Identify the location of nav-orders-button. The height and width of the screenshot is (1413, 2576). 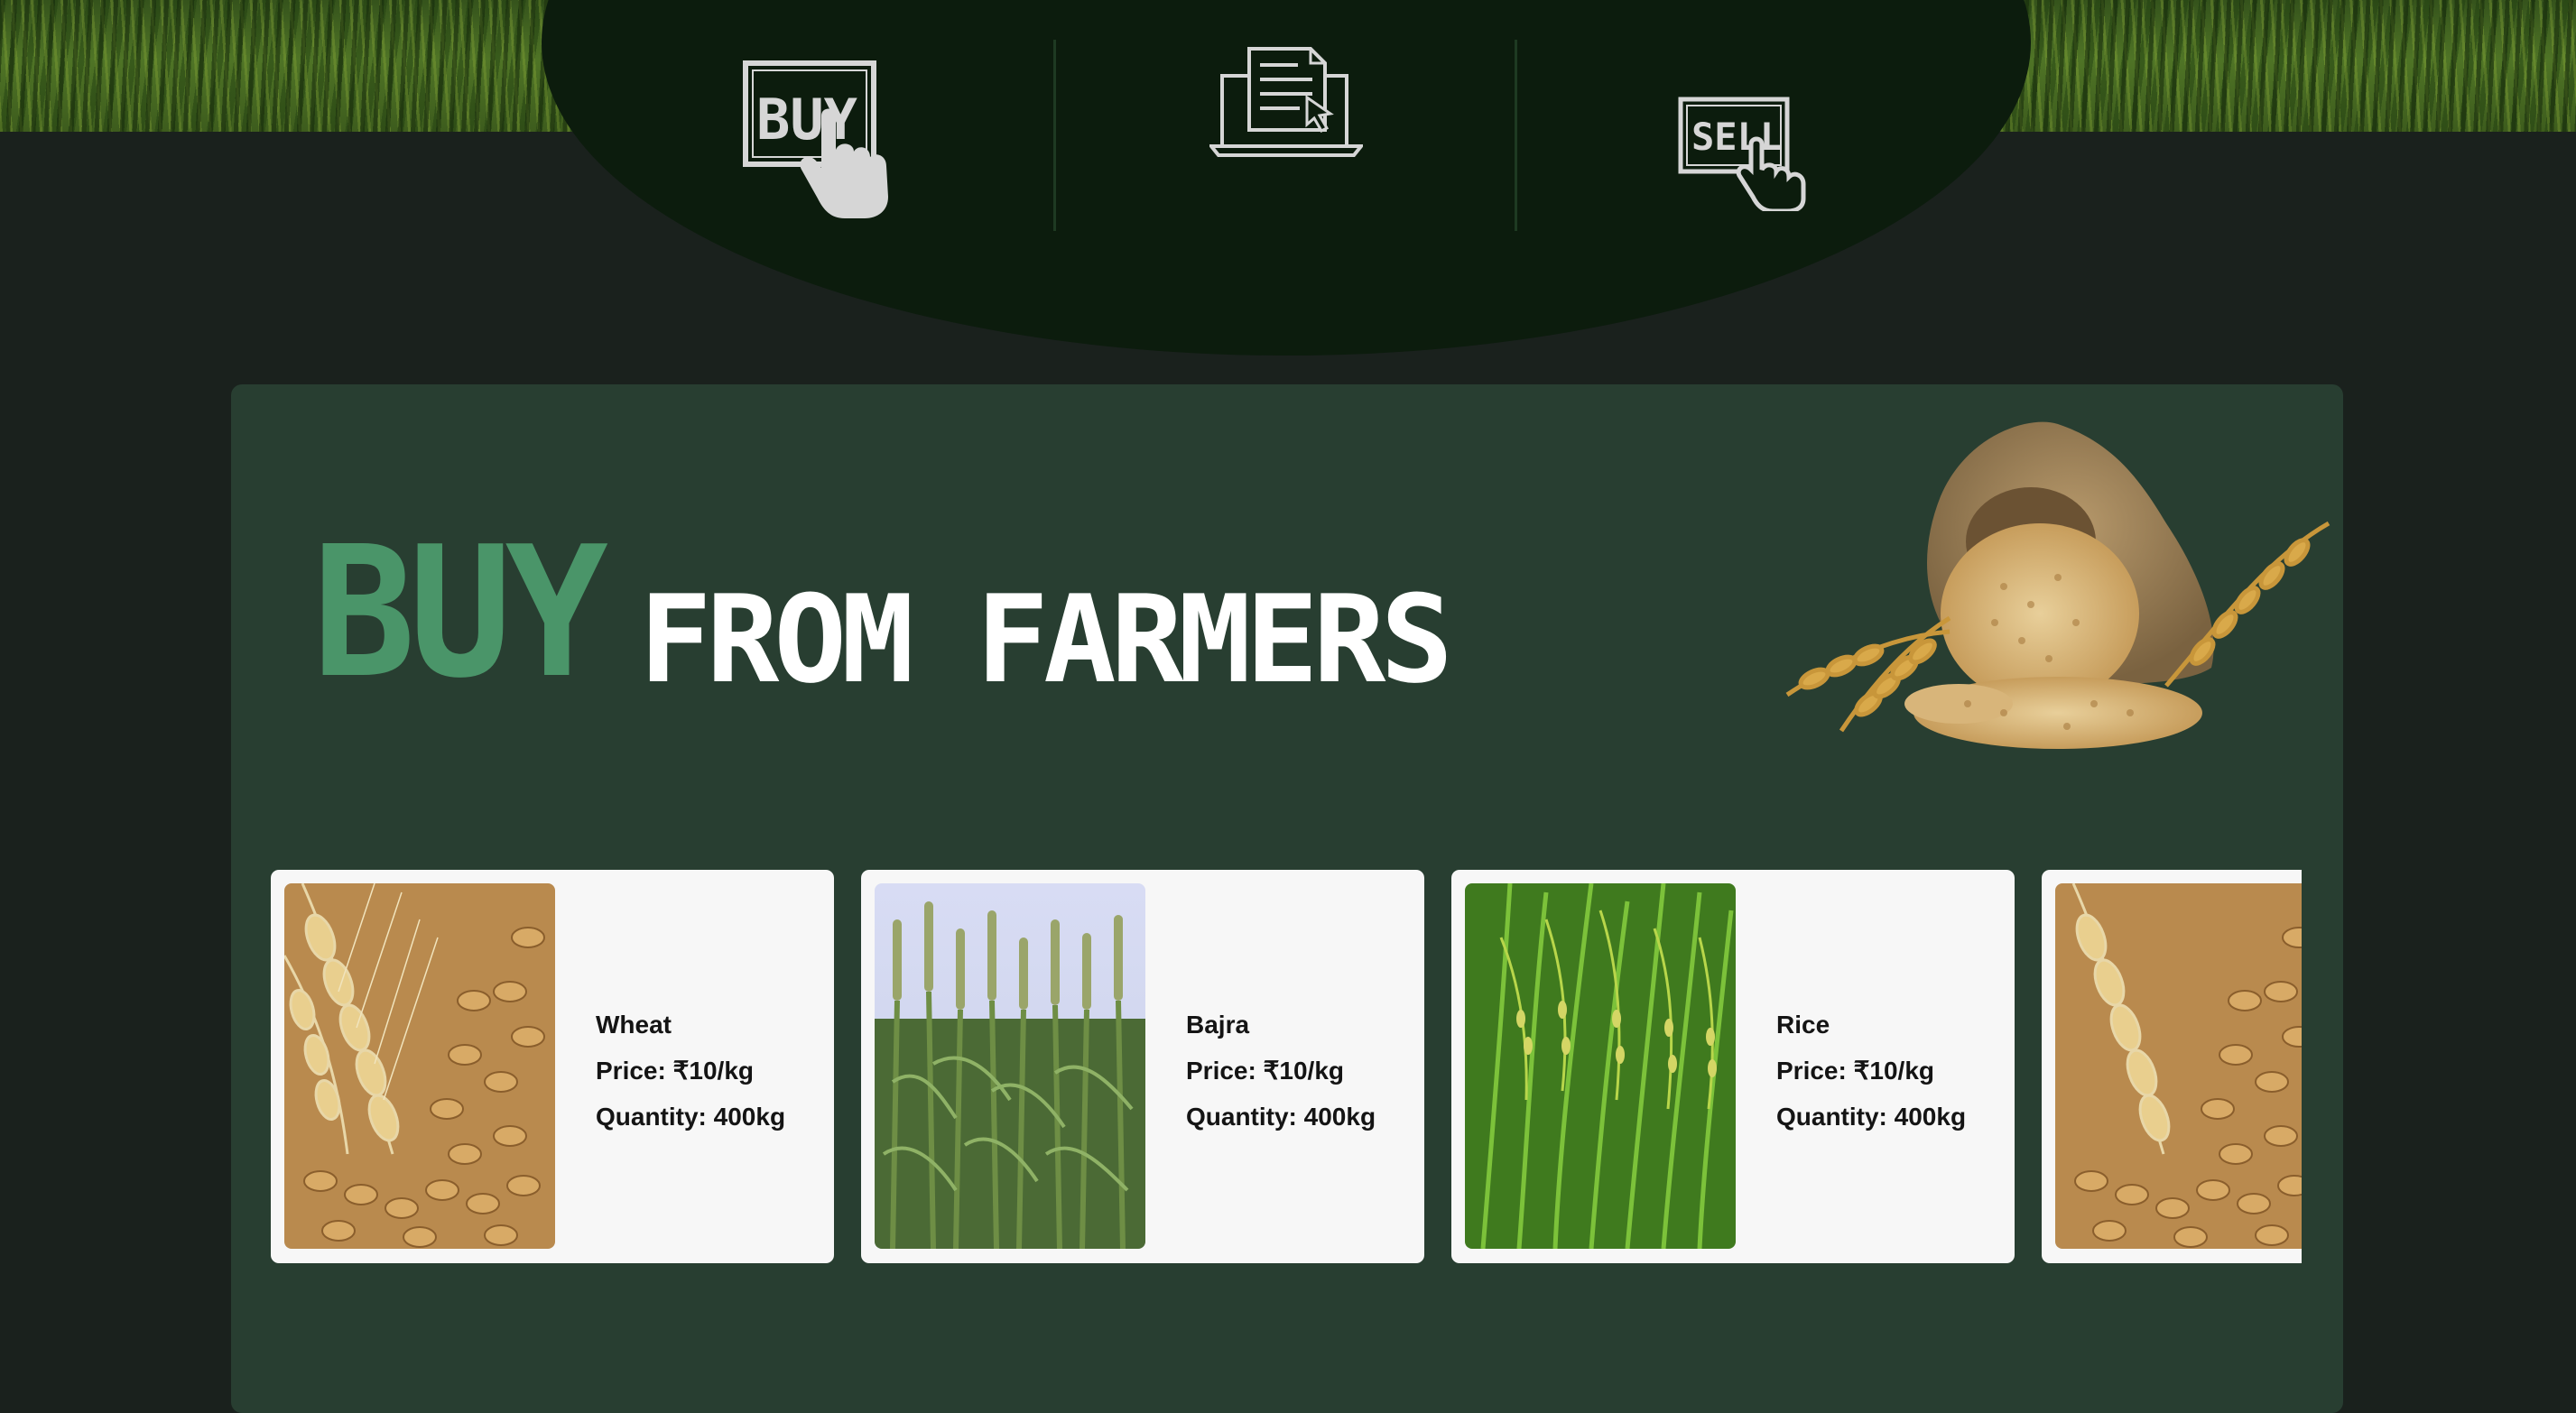
(1286, 102).